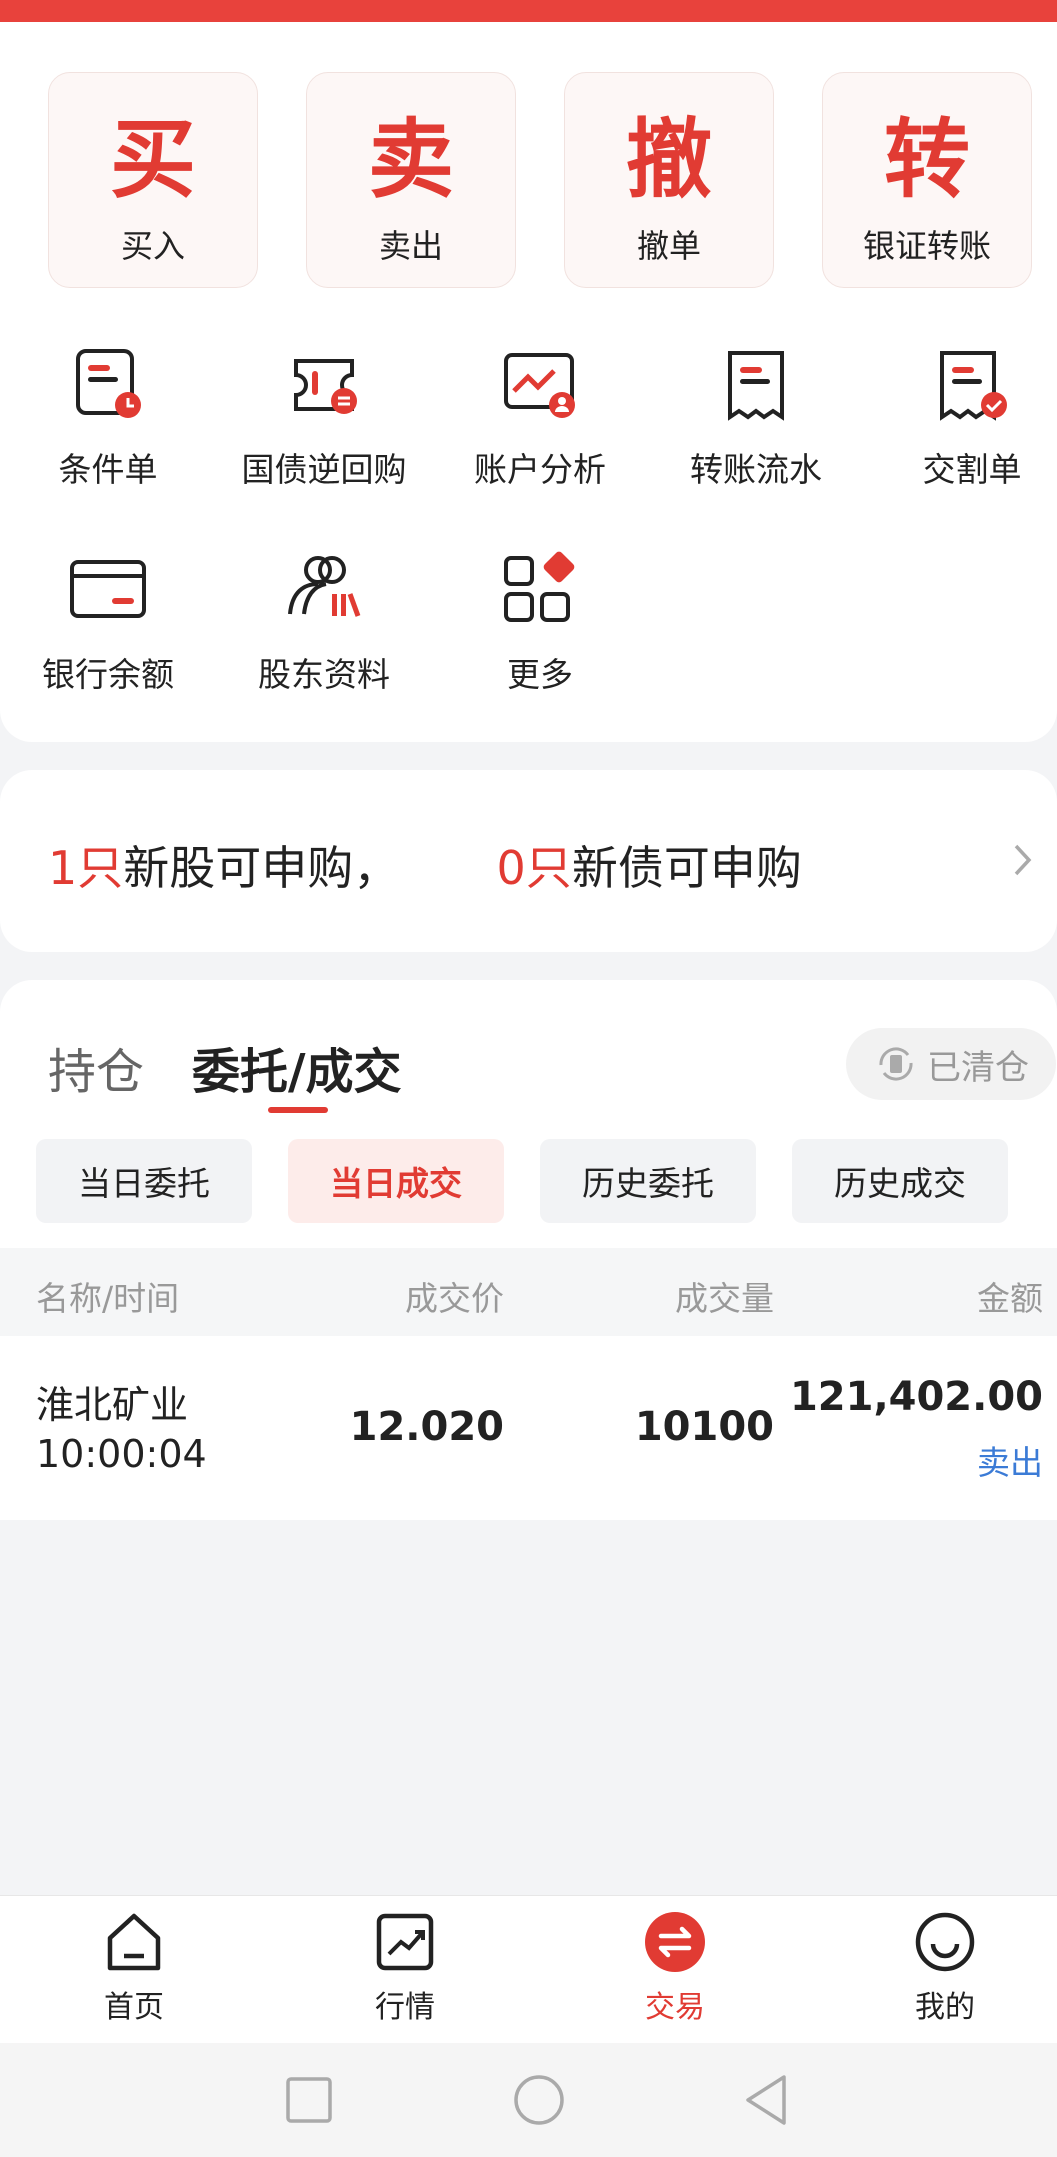  Describe the element at coordinates (756, 469) in the screenshot. I see `func-label: 转账流水` at that location.